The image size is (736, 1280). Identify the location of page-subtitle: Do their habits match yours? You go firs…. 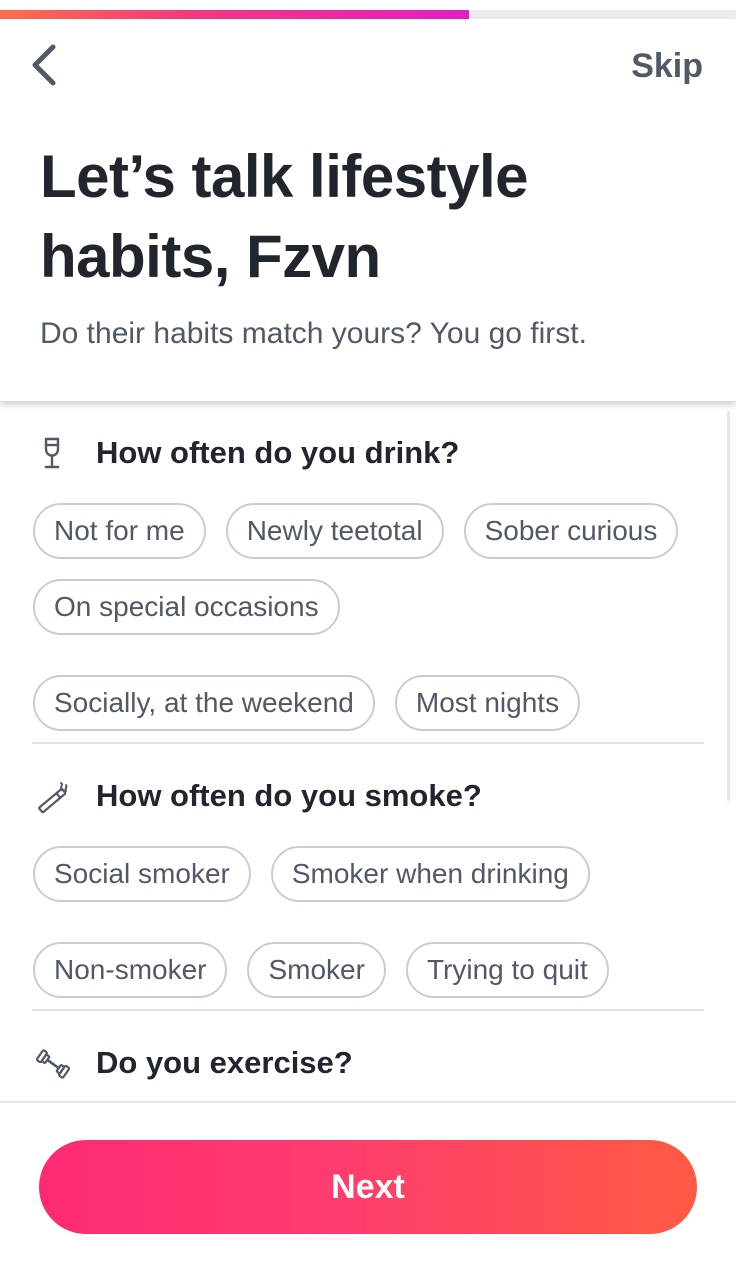
(313, 333).